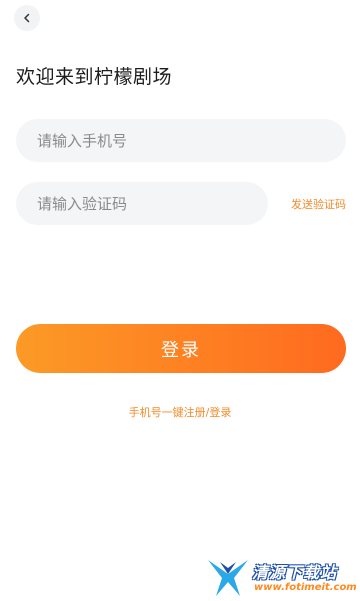 The image size is (360, 601). What do you see at coordinates (295, 572) in the screenshot?
I see `watermark-name: 清源下载站` at bounding box center [295, 572].